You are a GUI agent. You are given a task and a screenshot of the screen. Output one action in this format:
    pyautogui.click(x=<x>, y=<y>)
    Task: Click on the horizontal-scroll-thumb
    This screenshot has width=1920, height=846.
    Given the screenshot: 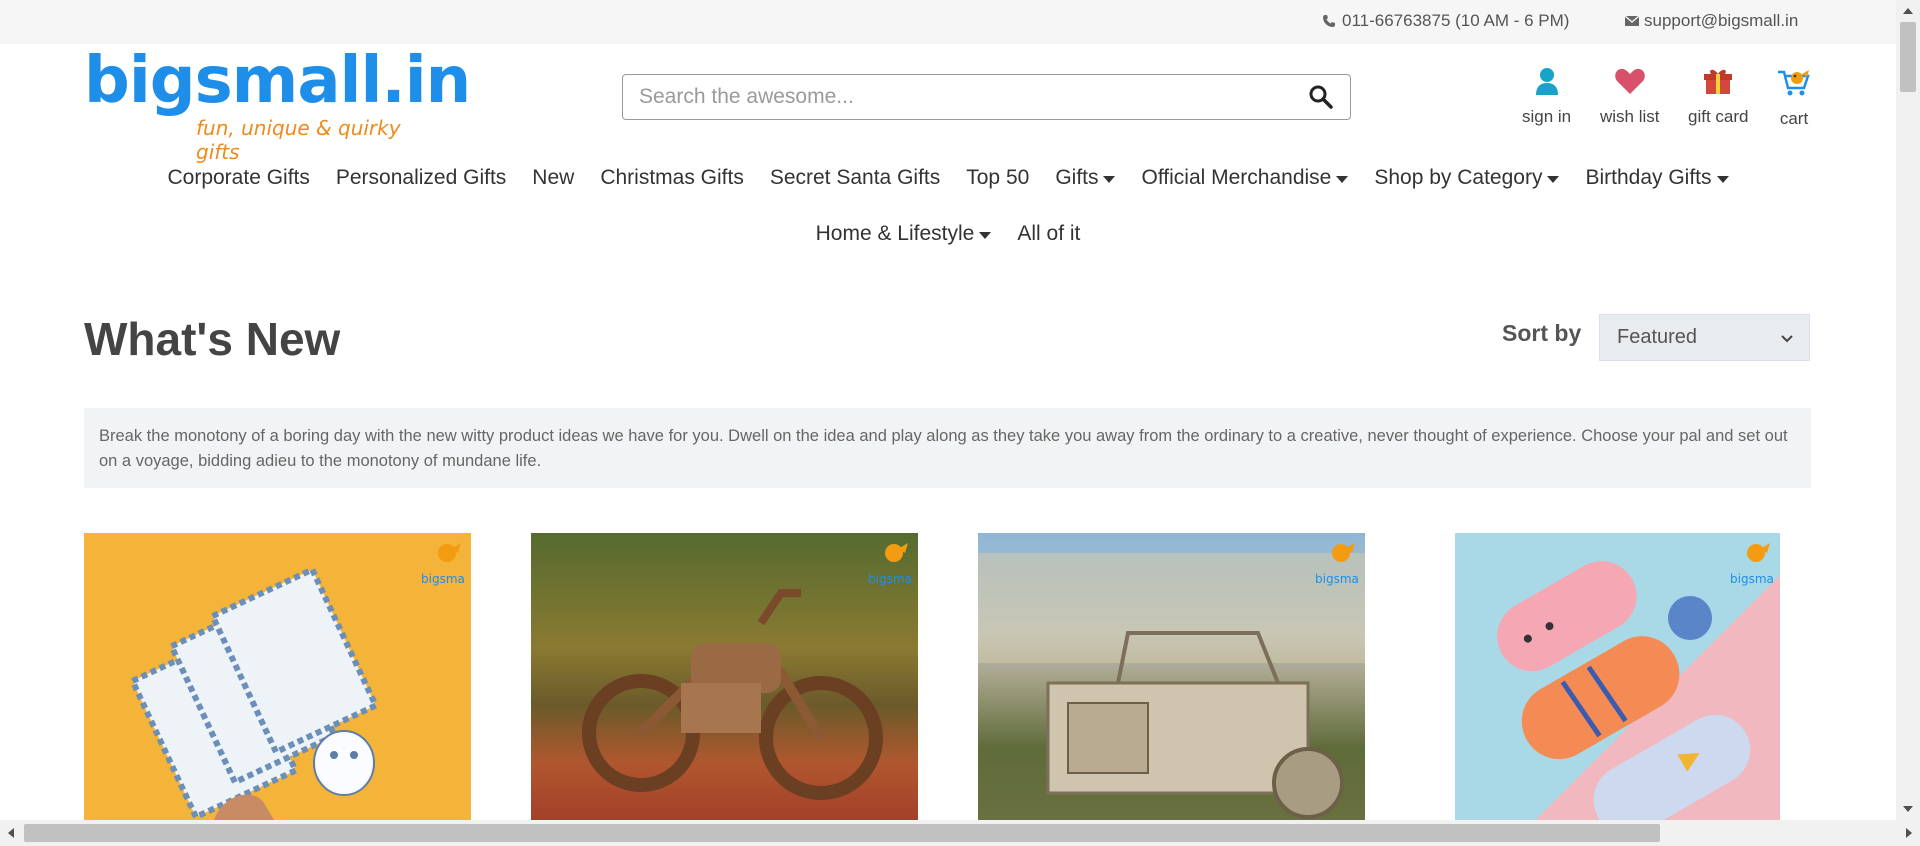 What is the action you would take?
    pyautogui.click(x=842, y=833)
    